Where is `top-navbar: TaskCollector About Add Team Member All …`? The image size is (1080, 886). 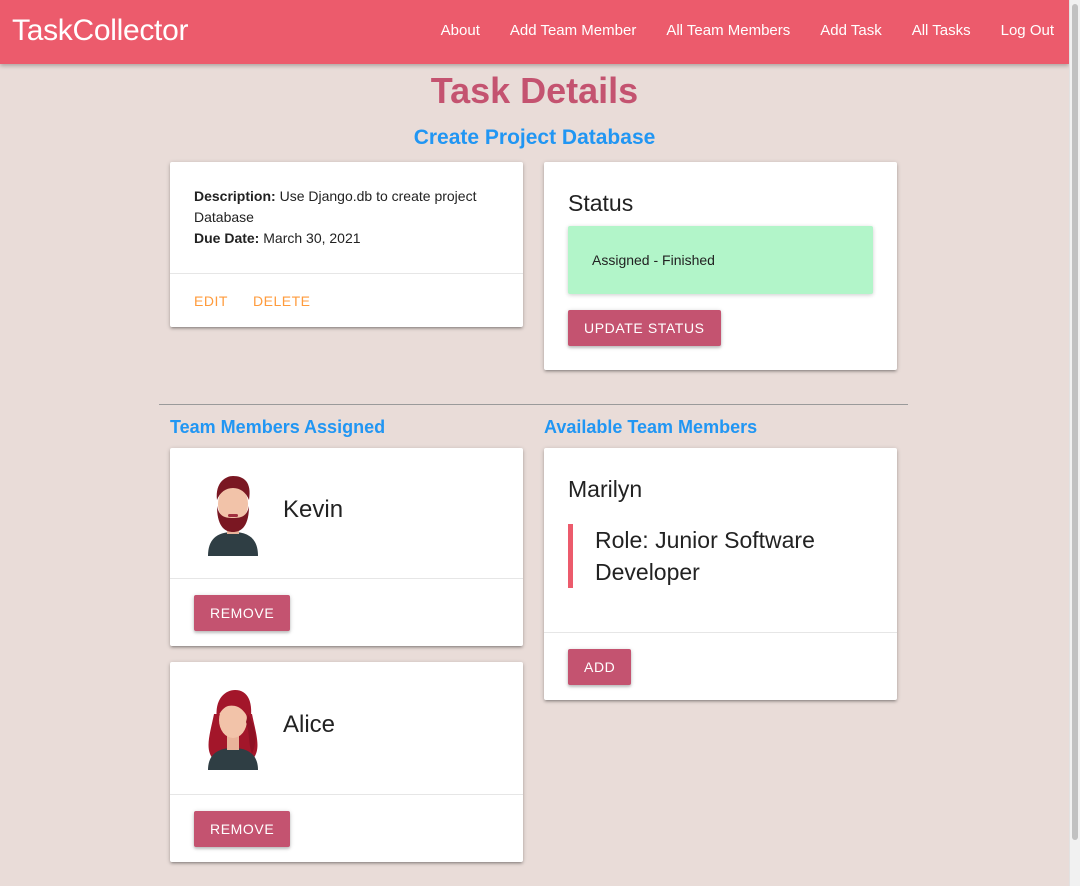 top-navbar: TaskCollector About Add Team Member All … is located at coordinates (534, 32).